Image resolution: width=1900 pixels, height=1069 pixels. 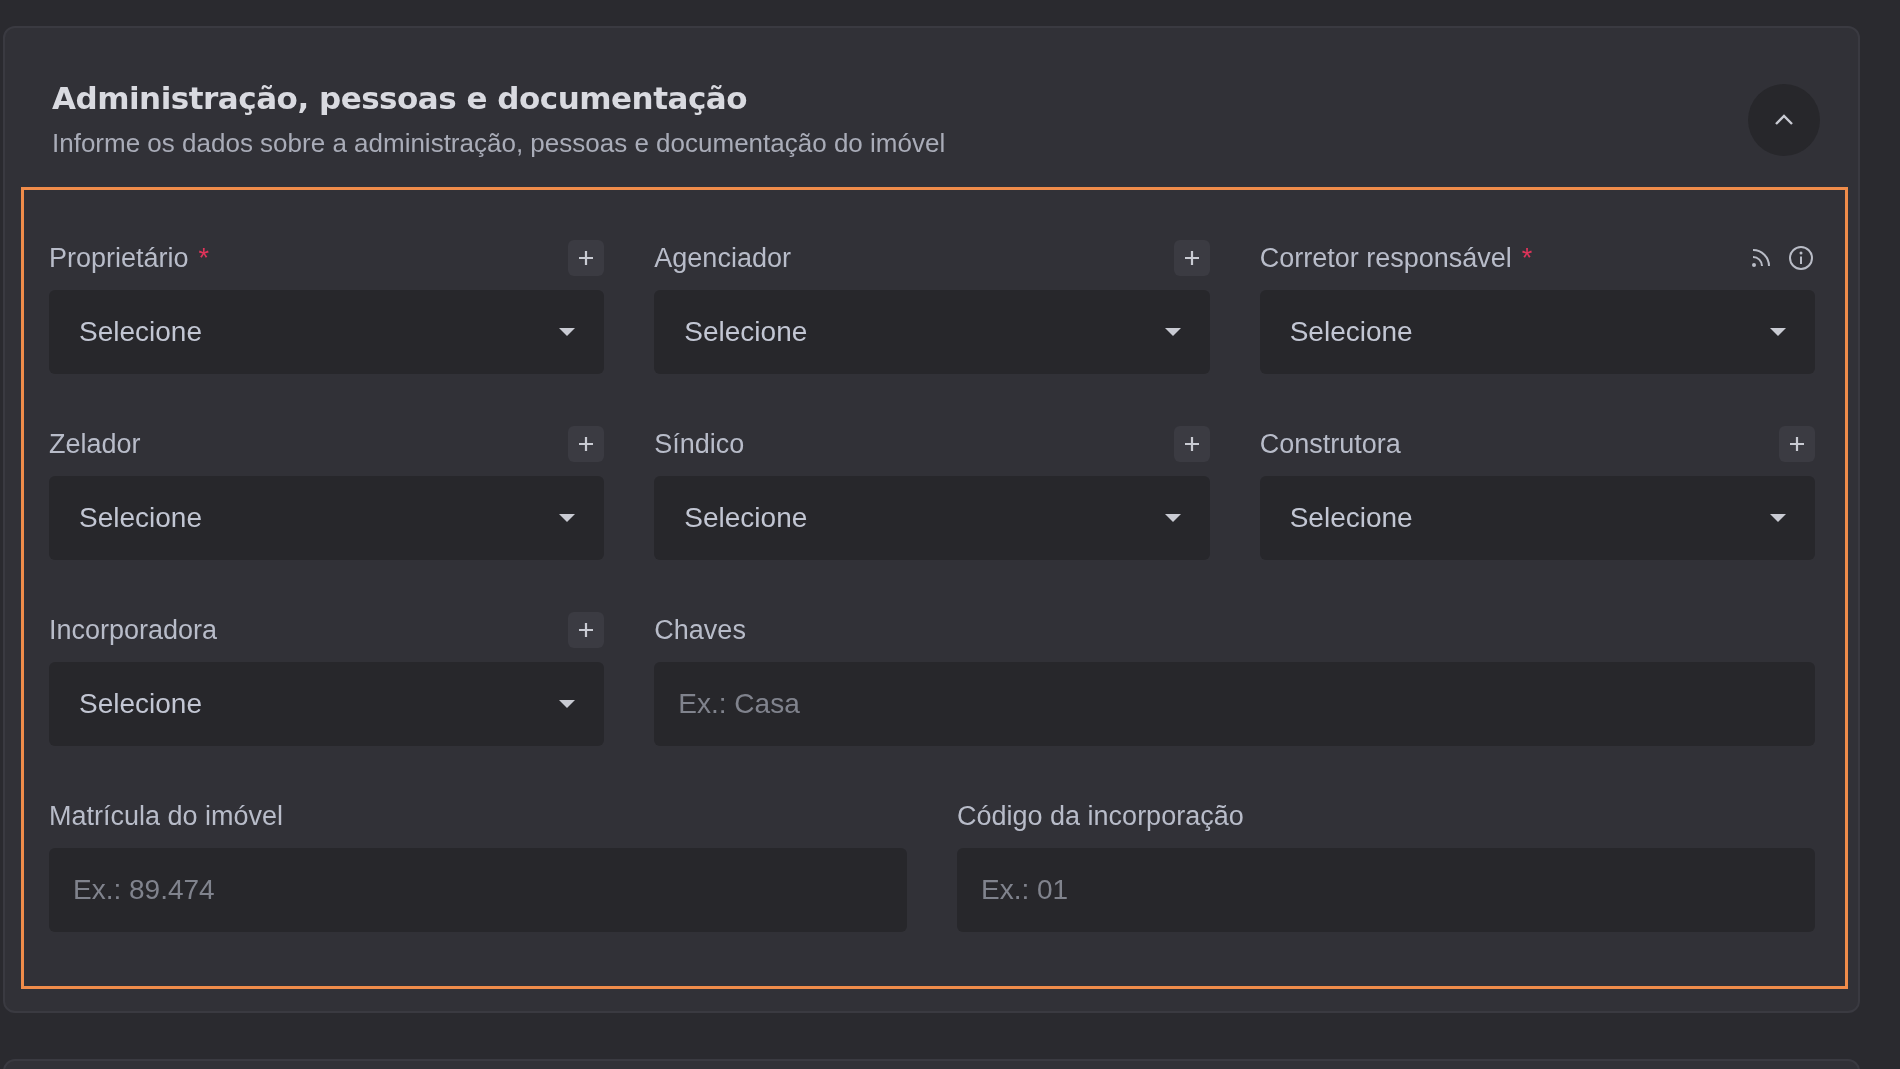 What do you see at coordinates (400, 98) in the screenshot?
I see `section-title: Administração, pessoas e documentação` at bounding box center [400, 98].